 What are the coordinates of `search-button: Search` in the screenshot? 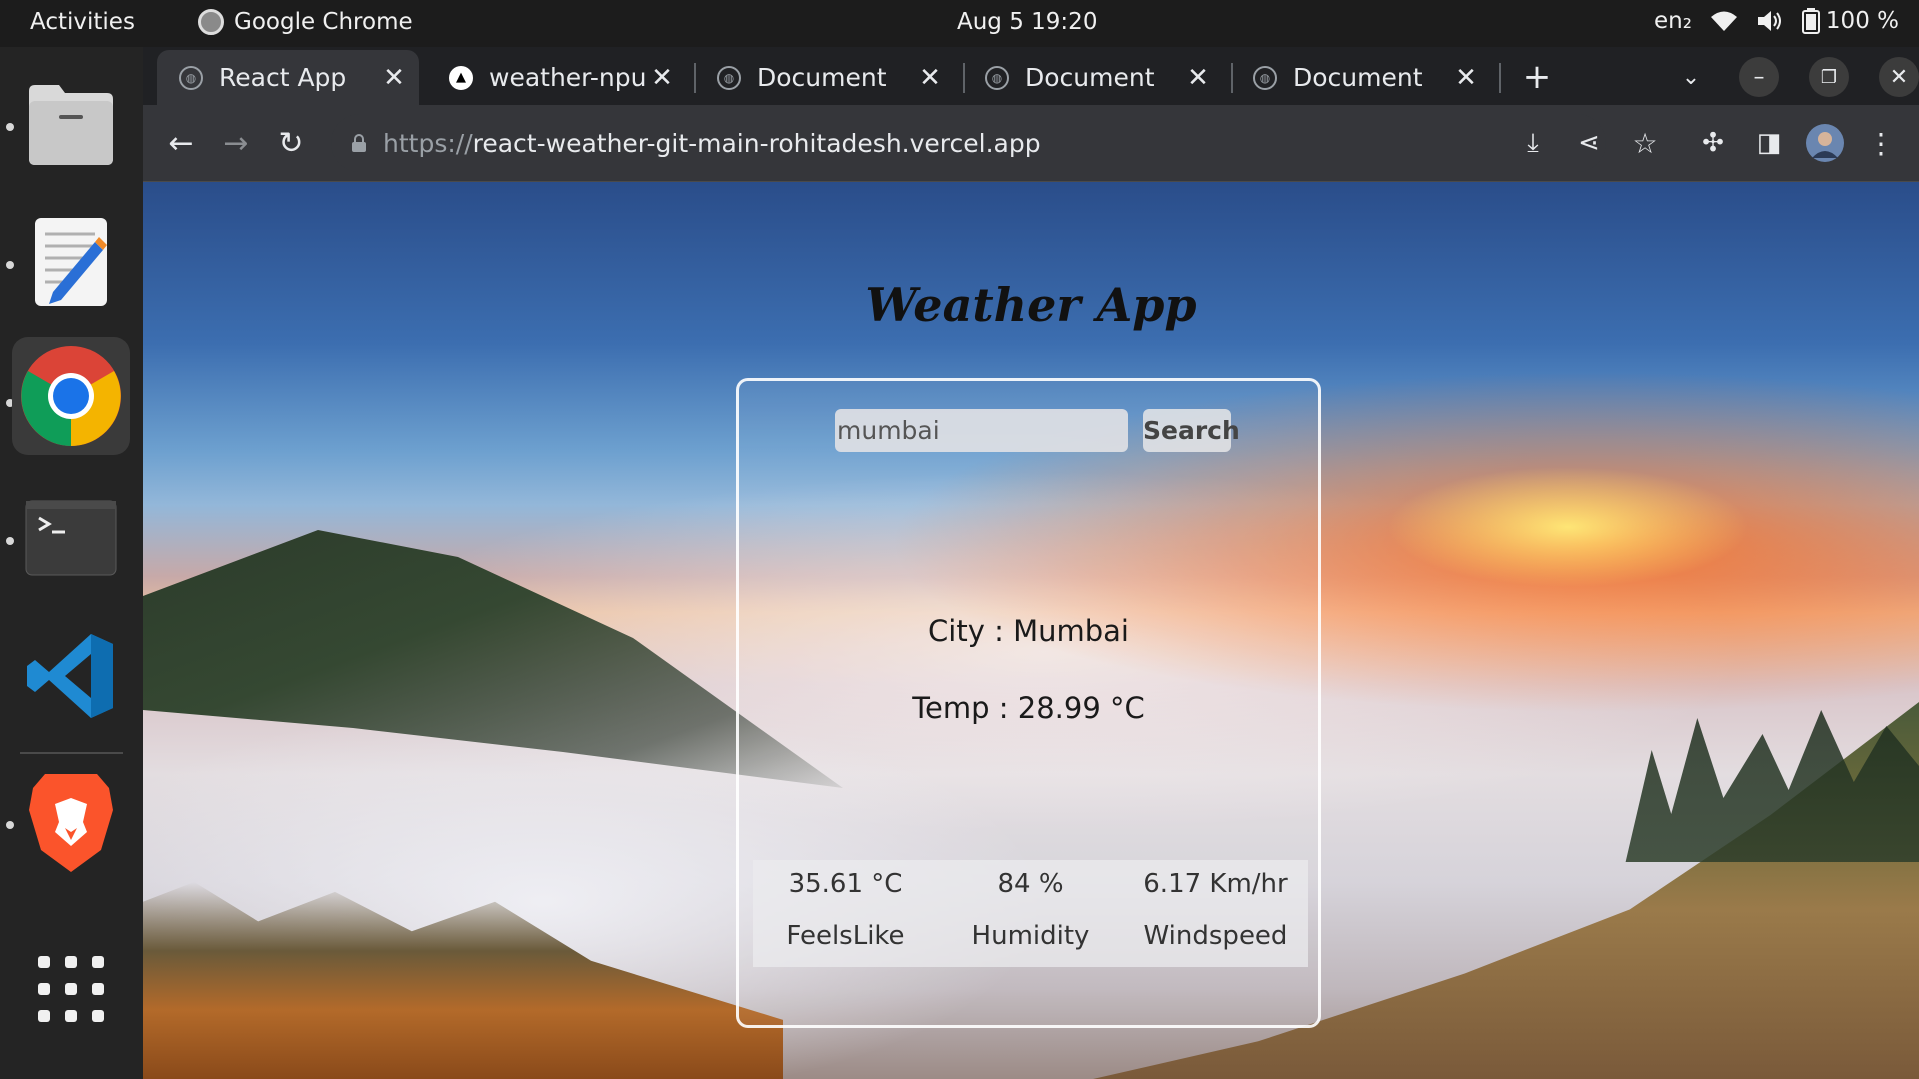 It's located at (1191, 430).